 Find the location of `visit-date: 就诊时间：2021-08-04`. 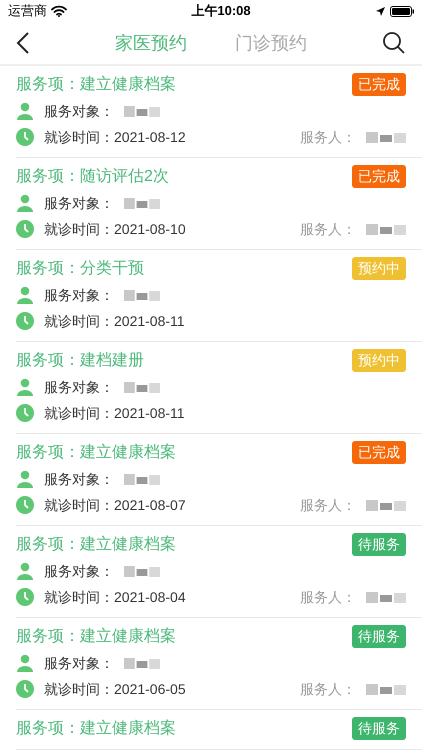

visit-date: 就诊时间：2021-08-04 is located at coordinates (115, 597).